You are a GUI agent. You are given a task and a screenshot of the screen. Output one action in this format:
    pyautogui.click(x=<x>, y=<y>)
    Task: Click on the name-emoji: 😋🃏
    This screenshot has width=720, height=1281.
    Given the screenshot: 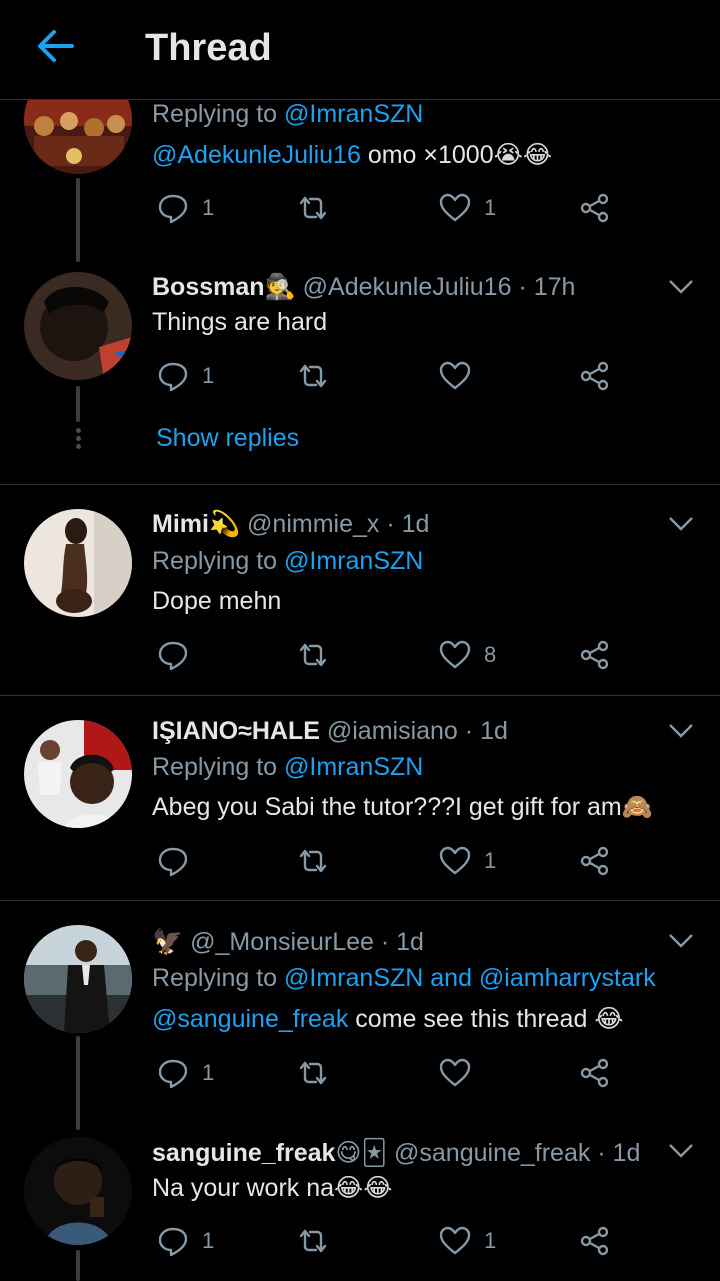 What is the action you would take?
    pyautogui.click(x=361, y=1153)
    